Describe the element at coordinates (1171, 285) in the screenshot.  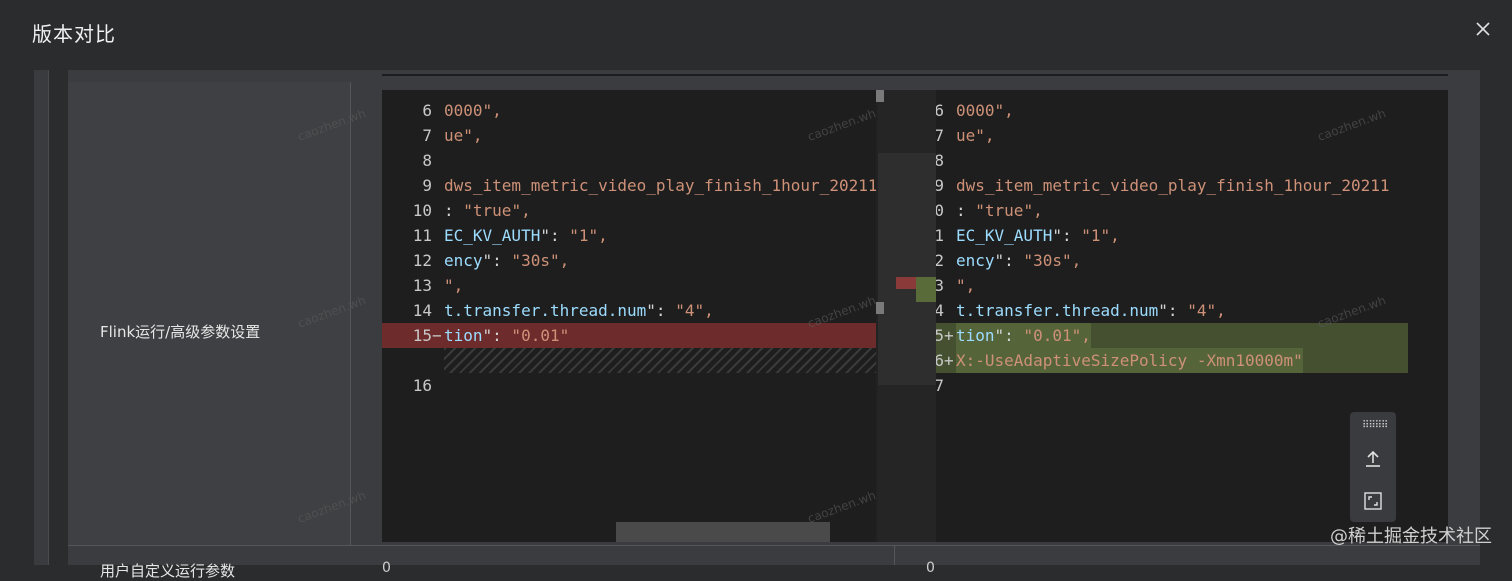
I see `code-line: 13",` at that location.